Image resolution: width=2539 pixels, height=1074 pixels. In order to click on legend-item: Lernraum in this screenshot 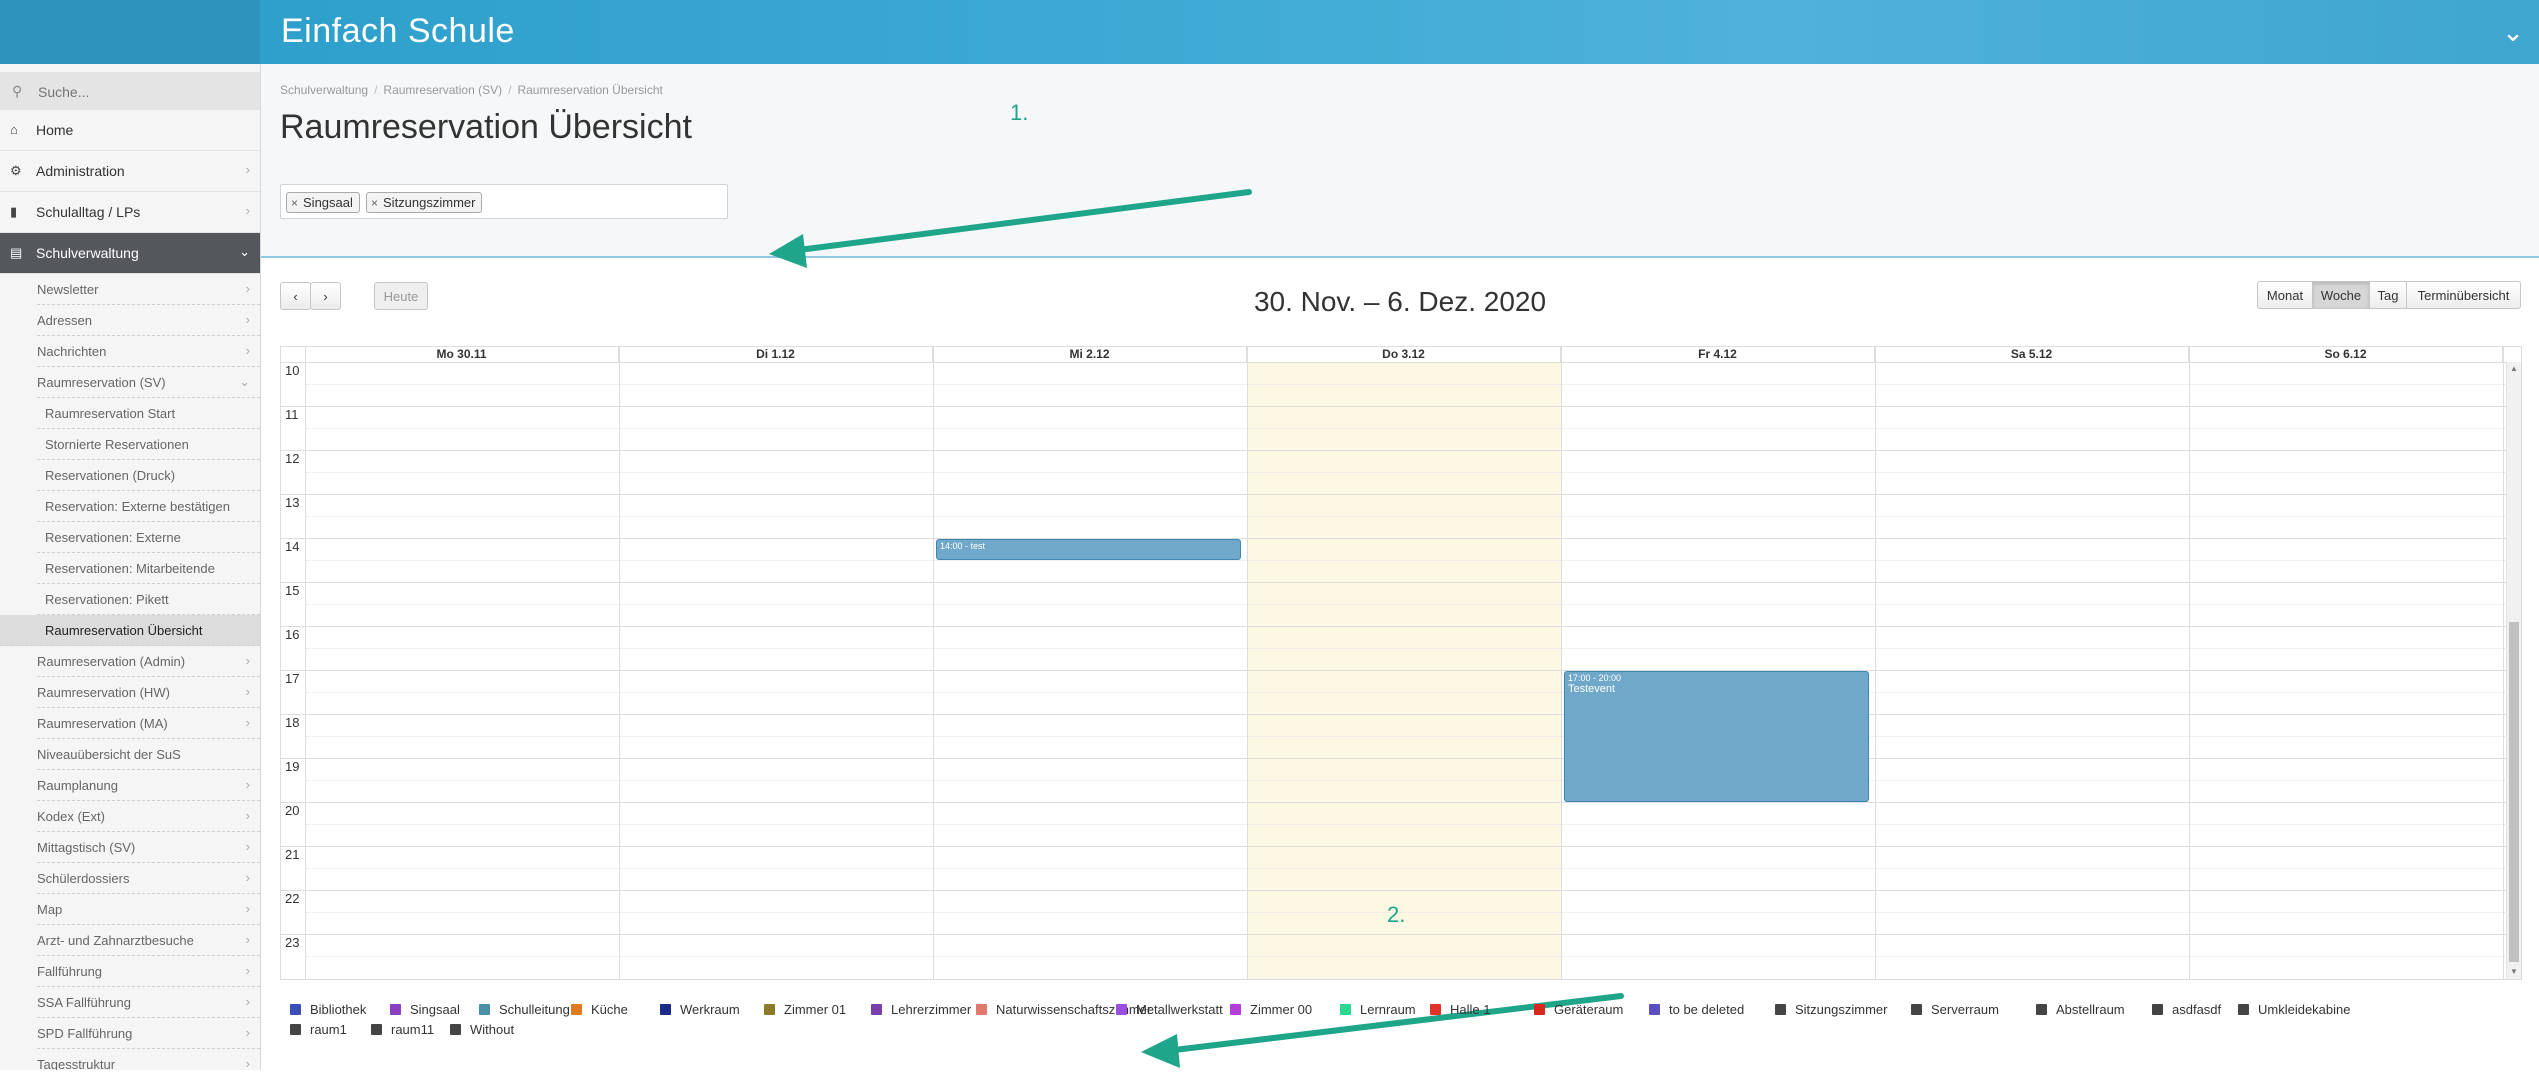, I will do `click(1378, 1009)`.